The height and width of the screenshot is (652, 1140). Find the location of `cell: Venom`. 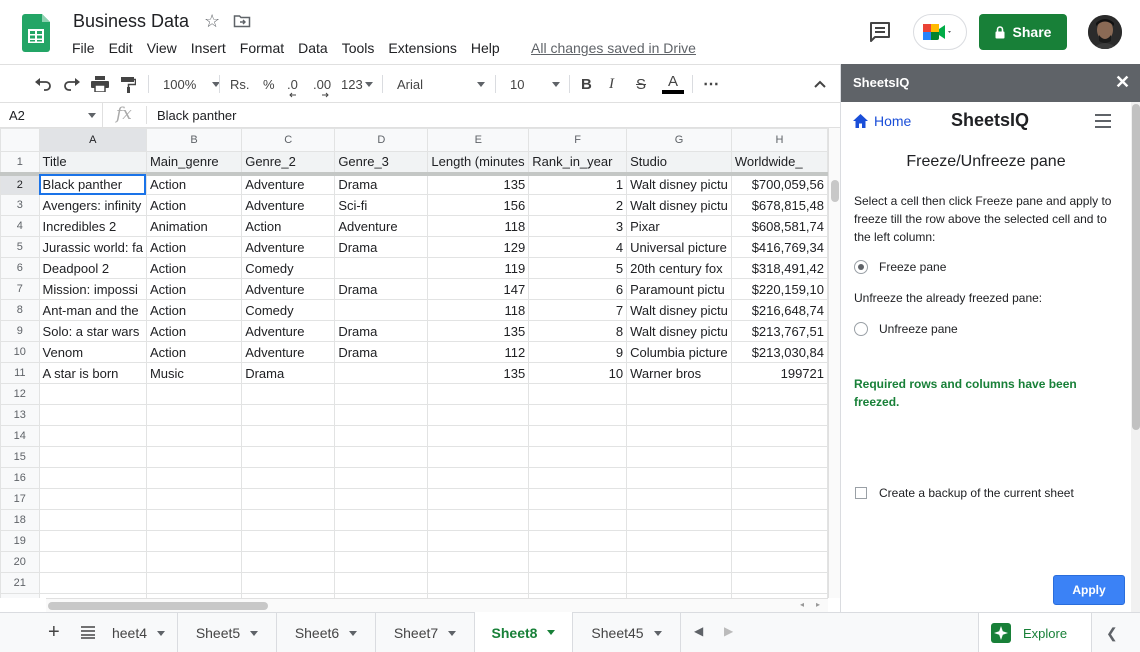

cell: Venom is located at coordinates (92, 352).